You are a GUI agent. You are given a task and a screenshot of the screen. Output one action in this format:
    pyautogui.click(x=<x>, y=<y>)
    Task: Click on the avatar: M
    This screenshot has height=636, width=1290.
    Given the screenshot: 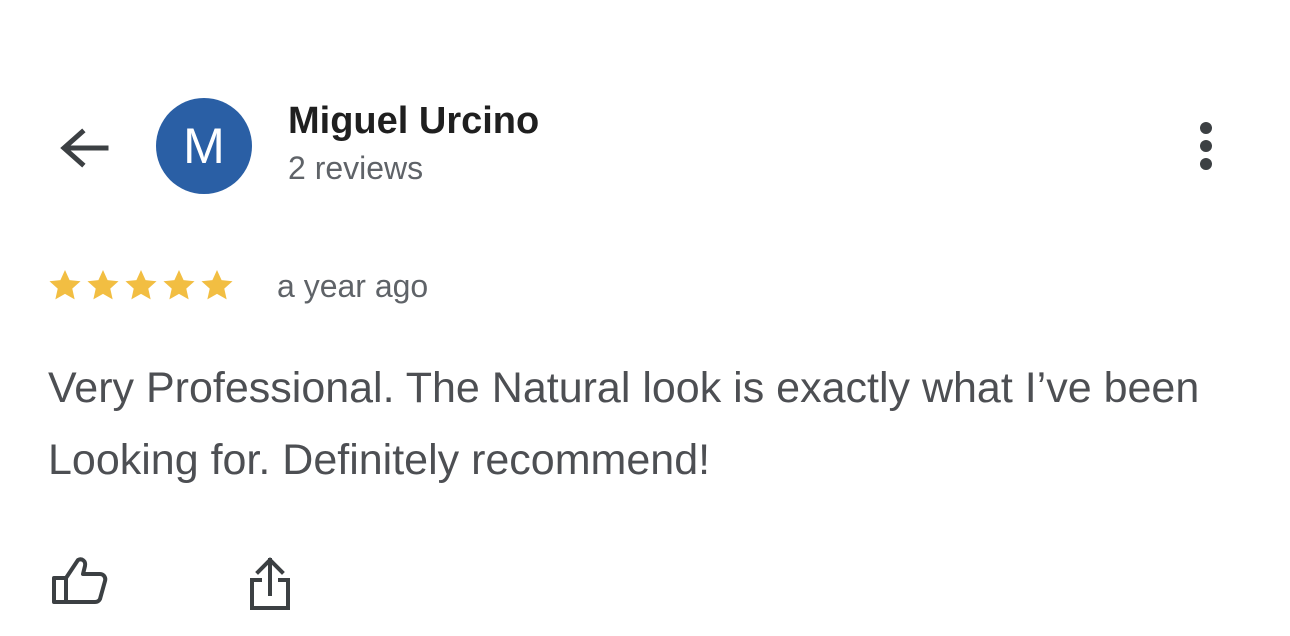 What is the action you would take?
    pyautogui.click(x=204, y=146)
    